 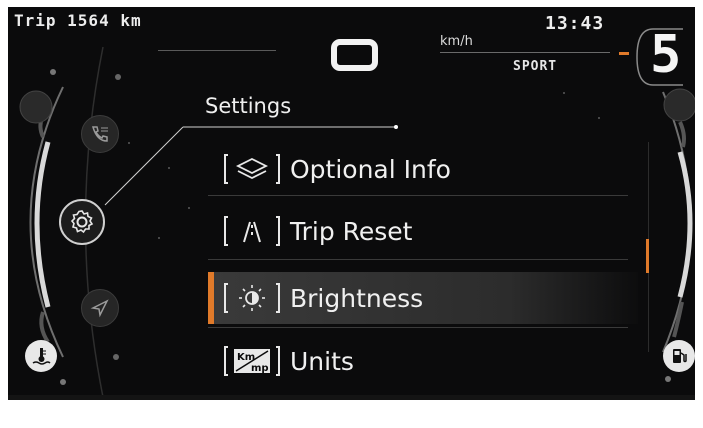 I want to click on menu-item-trip-reset: Trip Reset, so click(x=423, y=231).